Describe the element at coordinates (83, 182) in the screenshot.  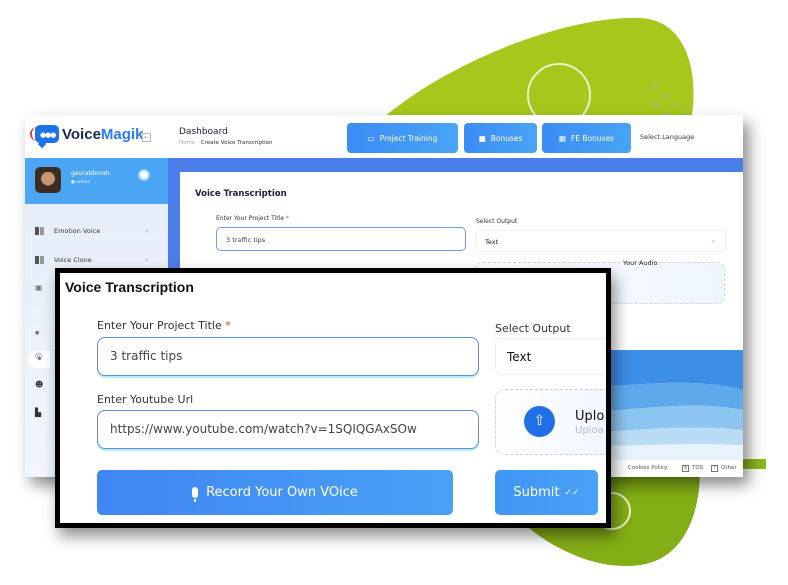
I see `user-status-text: online` at that location.